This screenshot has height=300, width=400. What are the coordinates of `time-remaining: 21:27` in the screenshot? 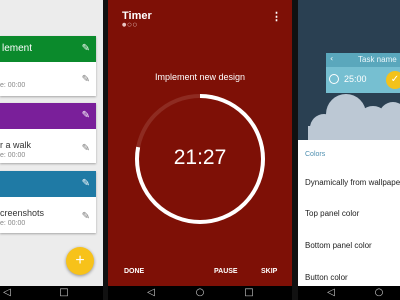 It's located at (200, 157).